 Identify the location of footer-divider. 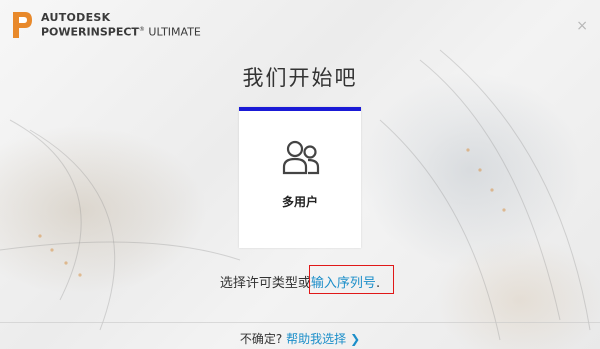
(300, 322).